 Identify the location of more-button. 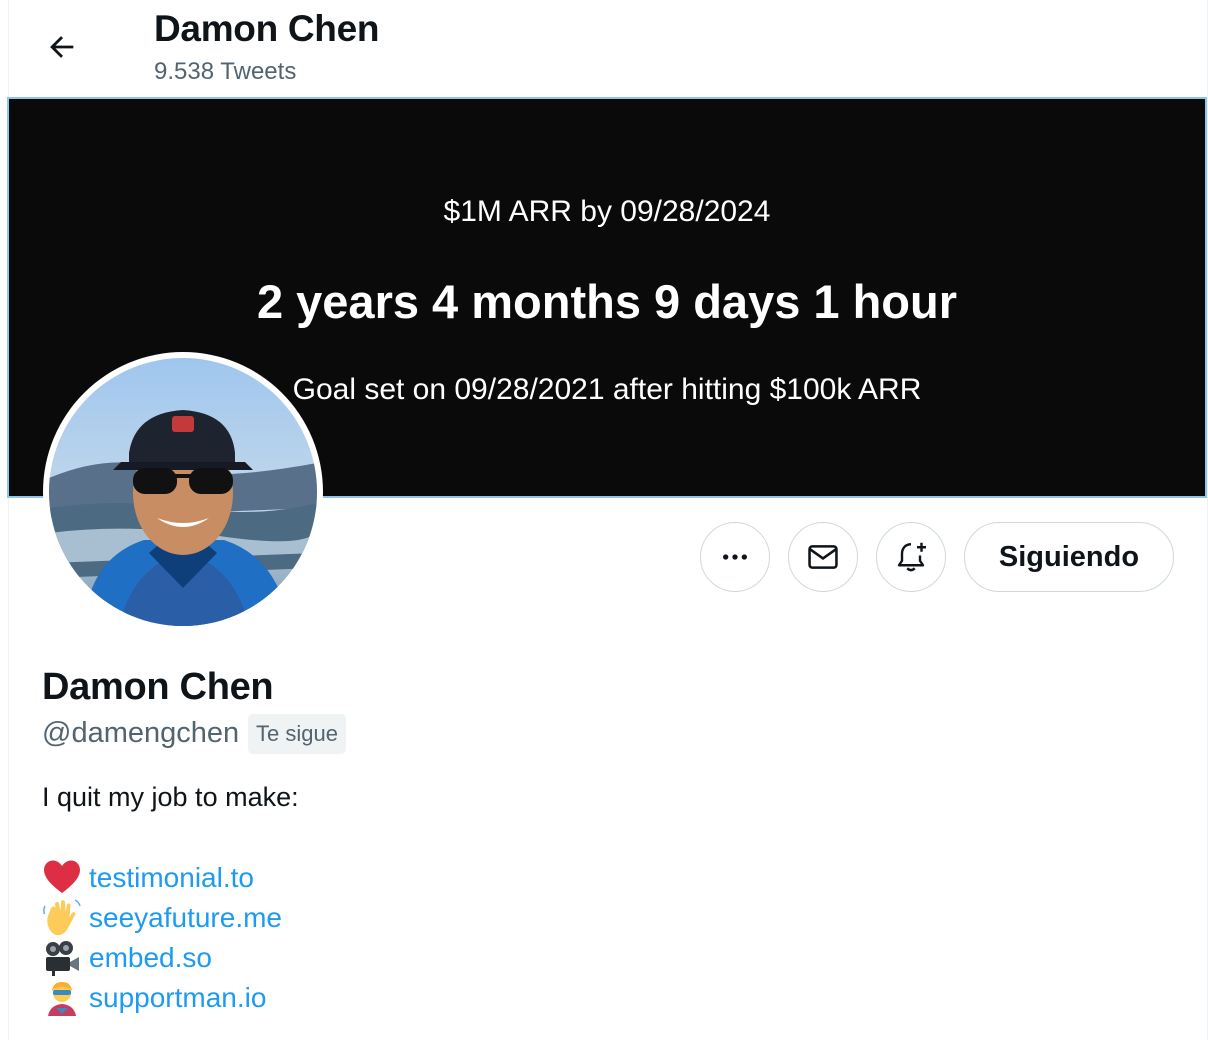
(735, 557).